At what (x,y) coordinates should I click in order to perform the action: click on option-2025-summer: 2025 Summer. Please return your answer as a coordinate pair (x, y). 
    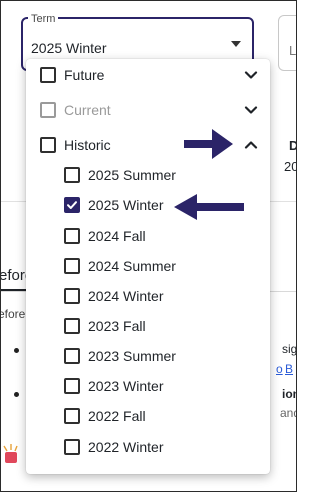
    Looking at the image, I should click on (154, 175).